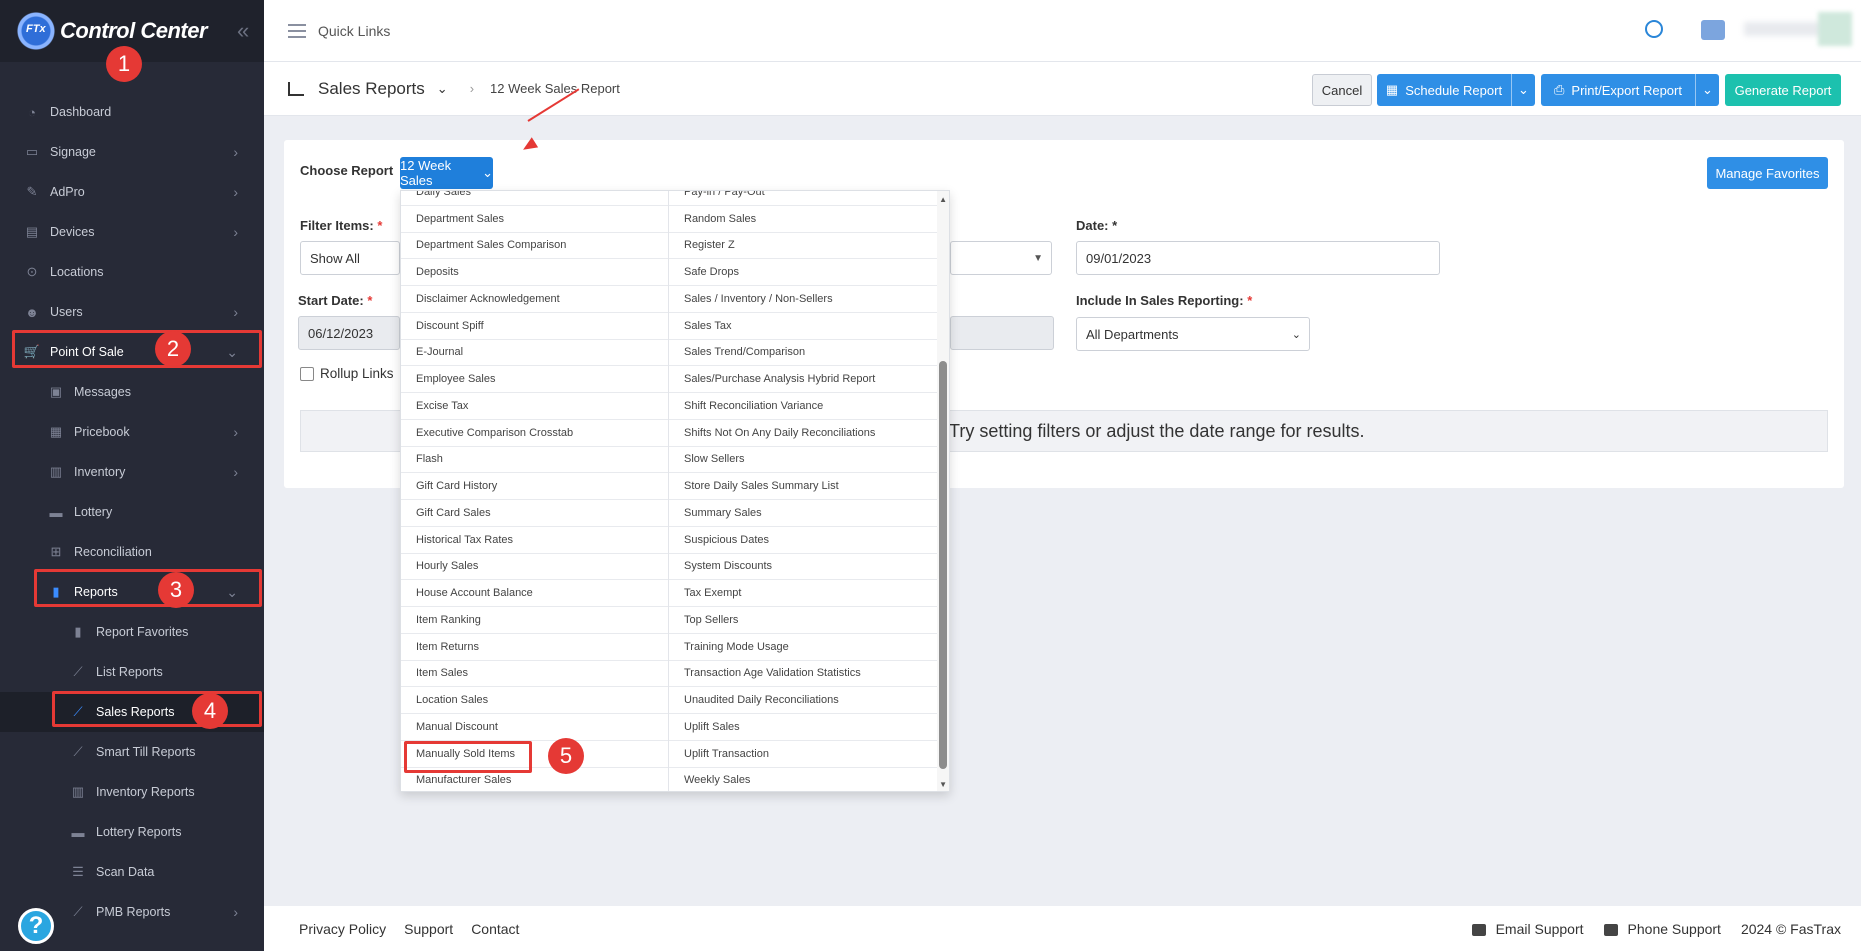 The height and width of the screenshot is (951, 1861). Describe the element at coordinates (1001, 258) in the screenshot. I see `hidden-select-field: ▼` at that location.